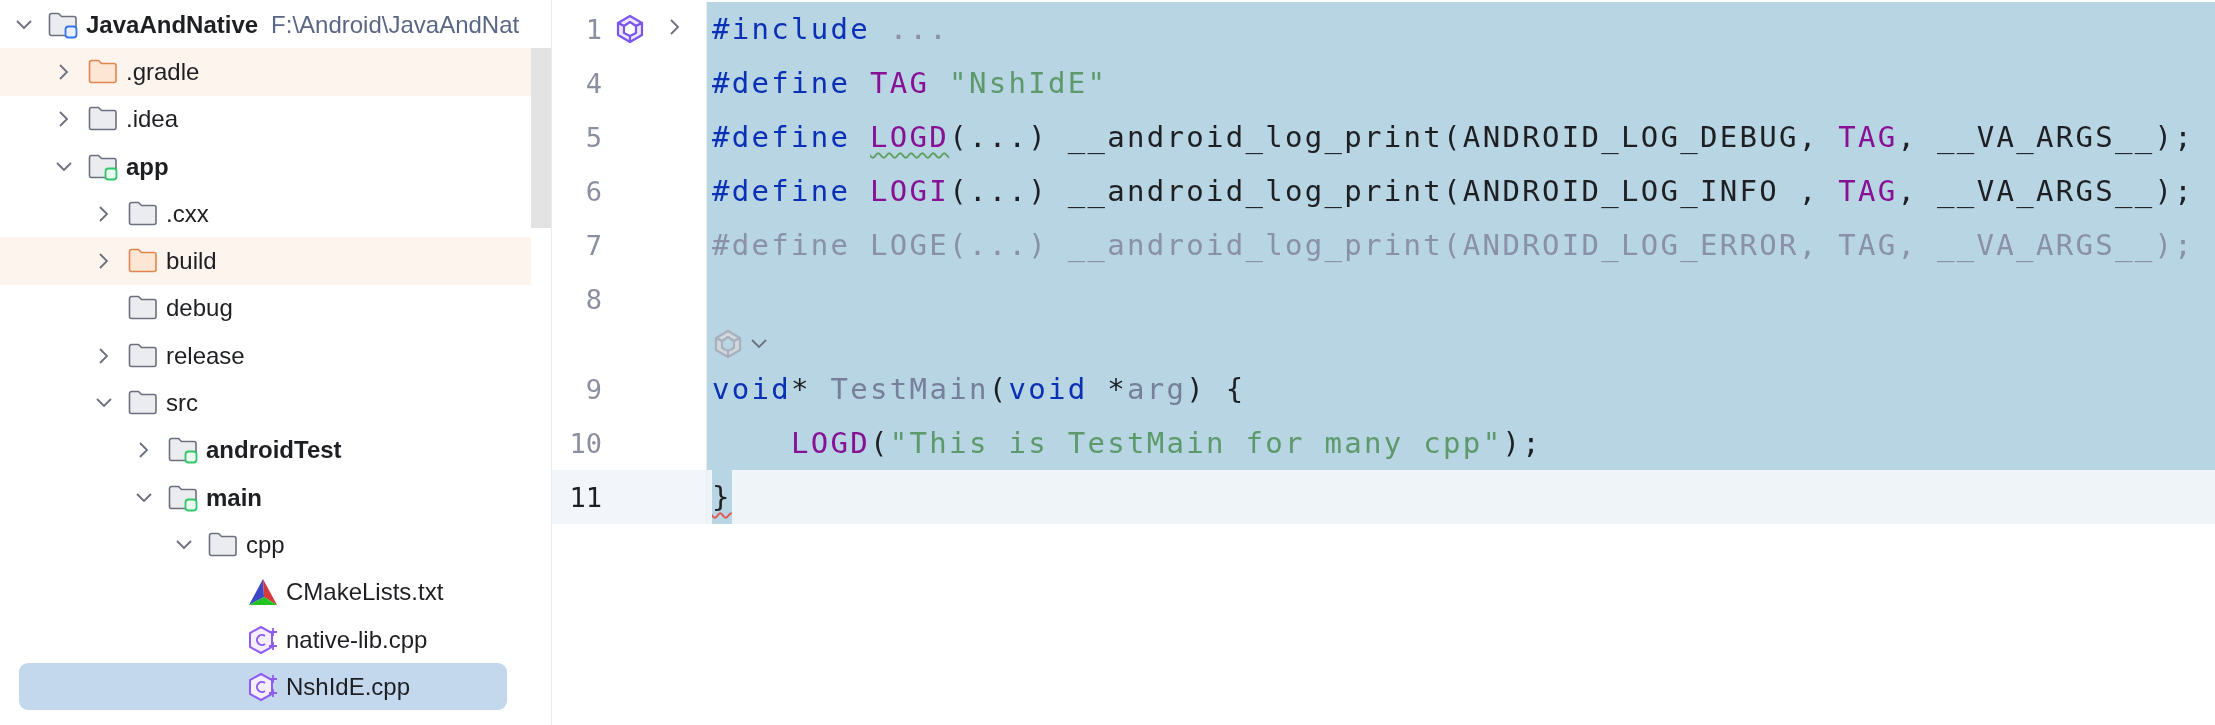 This screenshot has height=725, width=2215. I want to click on tree-item: app, so click(265, 166).